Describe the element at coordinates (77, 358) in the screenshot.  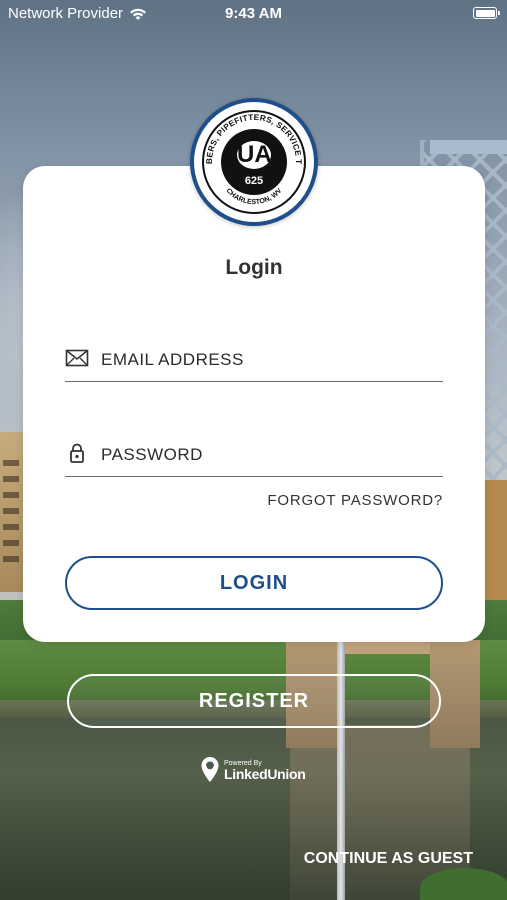
I see `envelope-icon` at that location.